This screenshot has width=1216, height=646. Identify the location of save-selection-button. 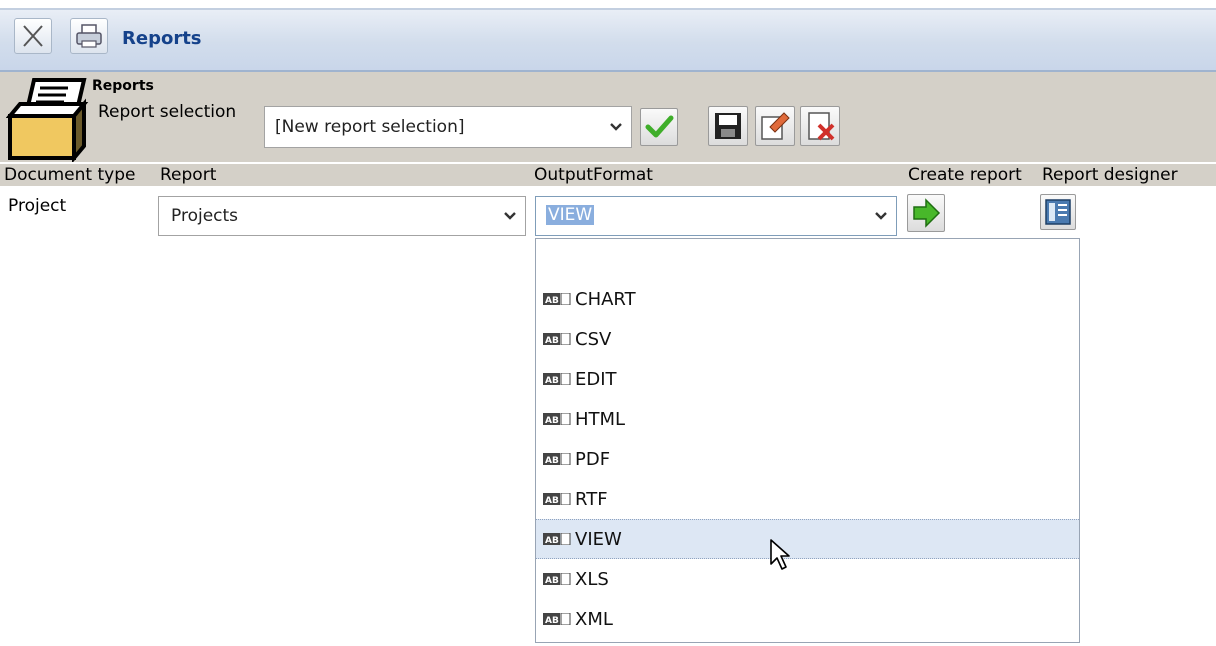
(728, 126).